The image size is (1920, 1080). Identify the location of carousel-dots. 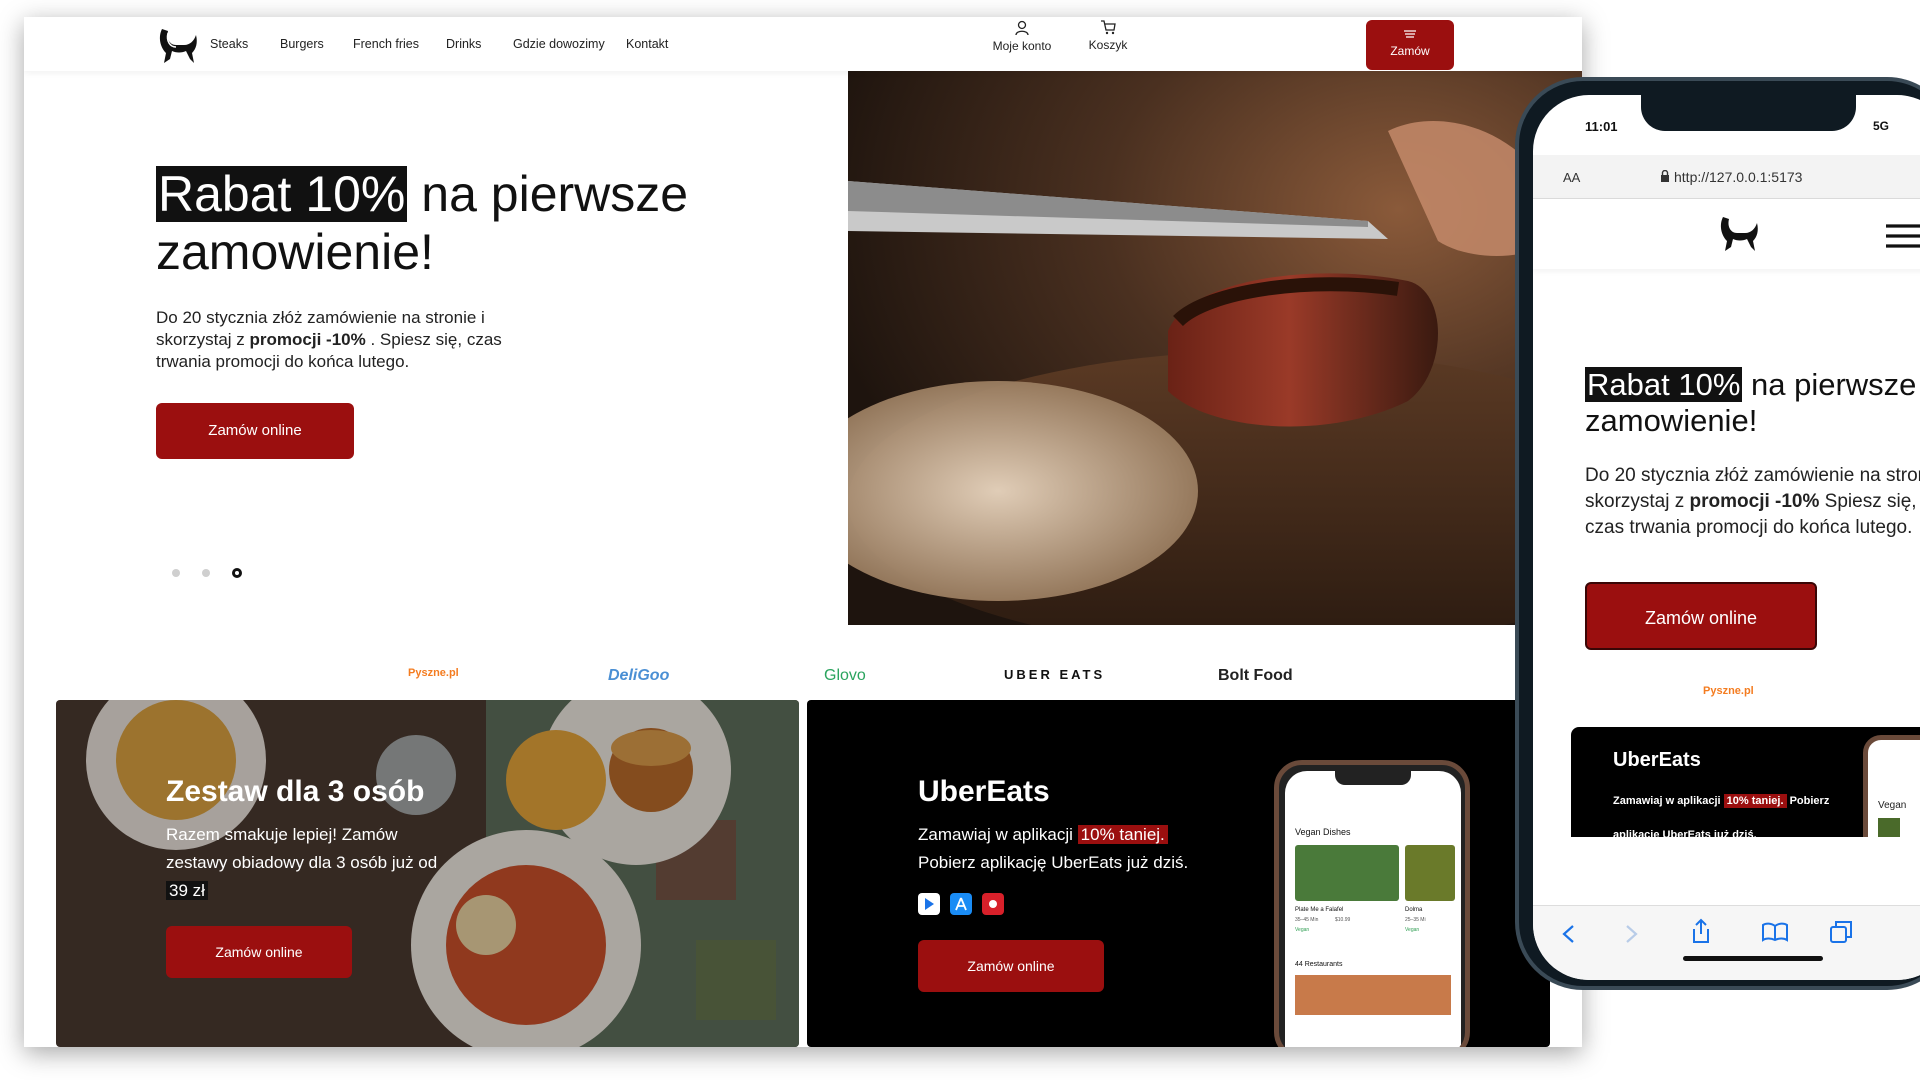
(207, 573).